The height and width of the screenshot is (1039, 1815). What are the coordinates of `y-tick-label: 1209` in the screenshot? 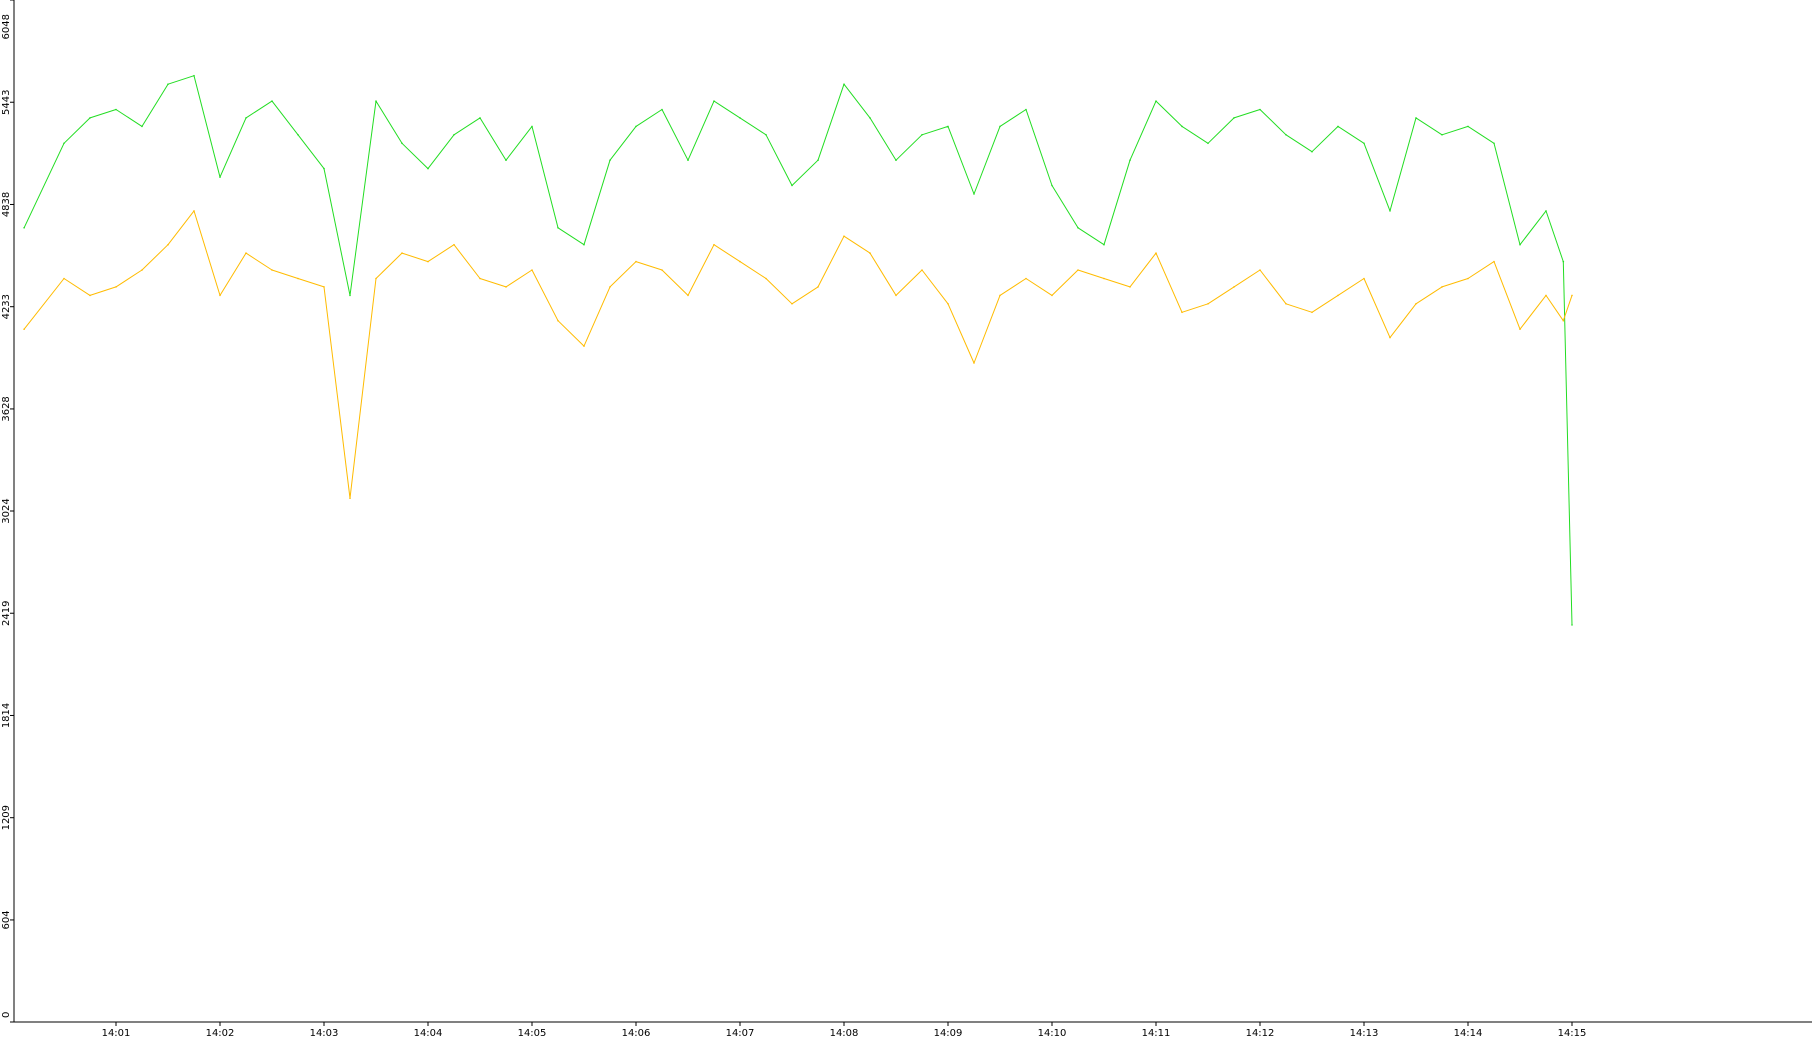 It's located at (6, 817).